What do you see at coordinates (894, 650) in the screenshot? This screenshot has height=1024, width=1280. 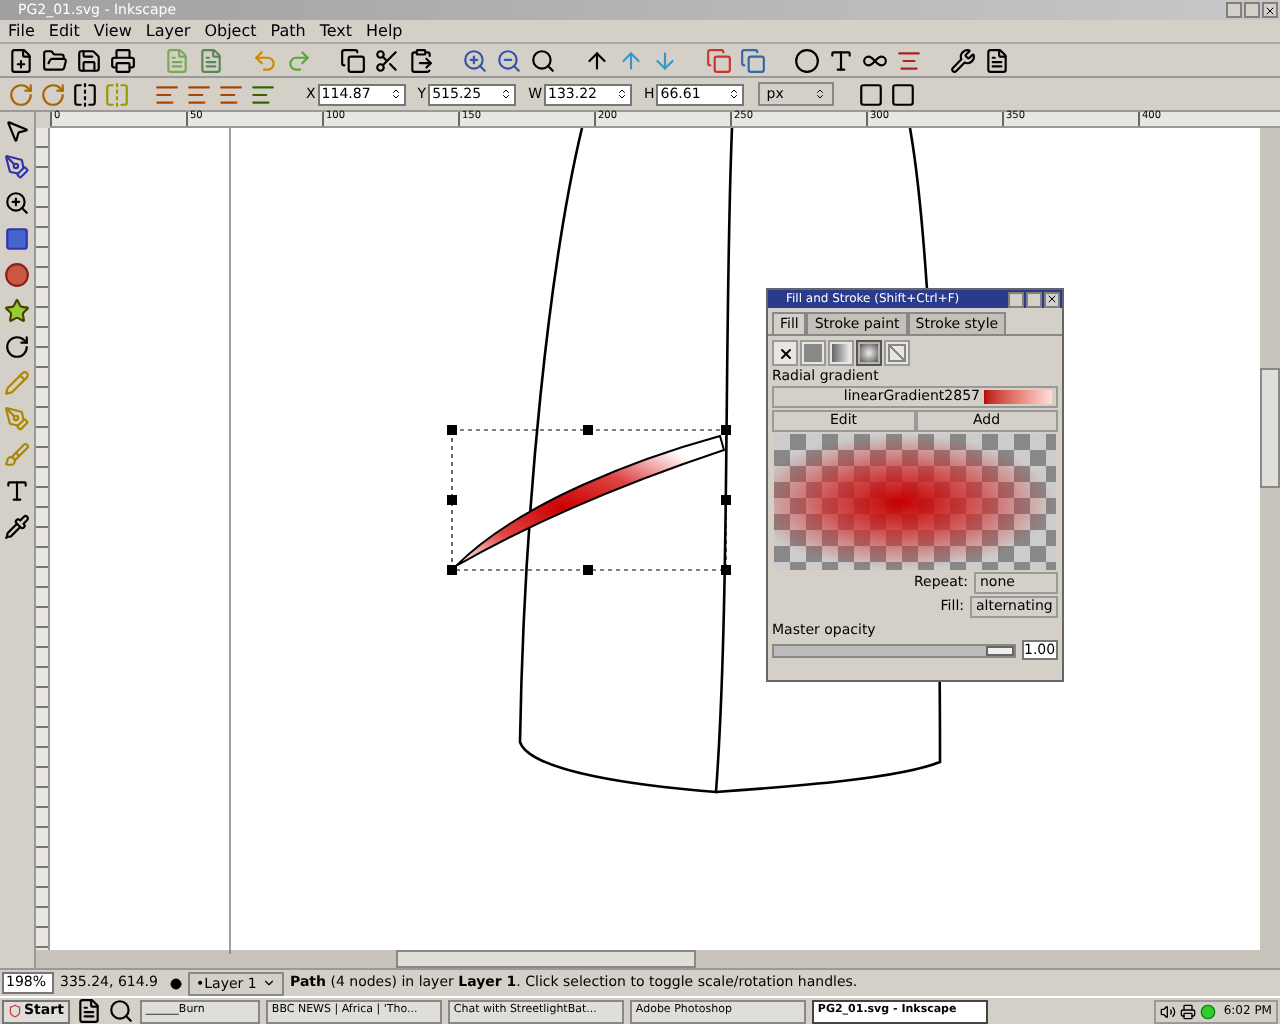 I see `opacity-slider` at bounding box center [894, 650].